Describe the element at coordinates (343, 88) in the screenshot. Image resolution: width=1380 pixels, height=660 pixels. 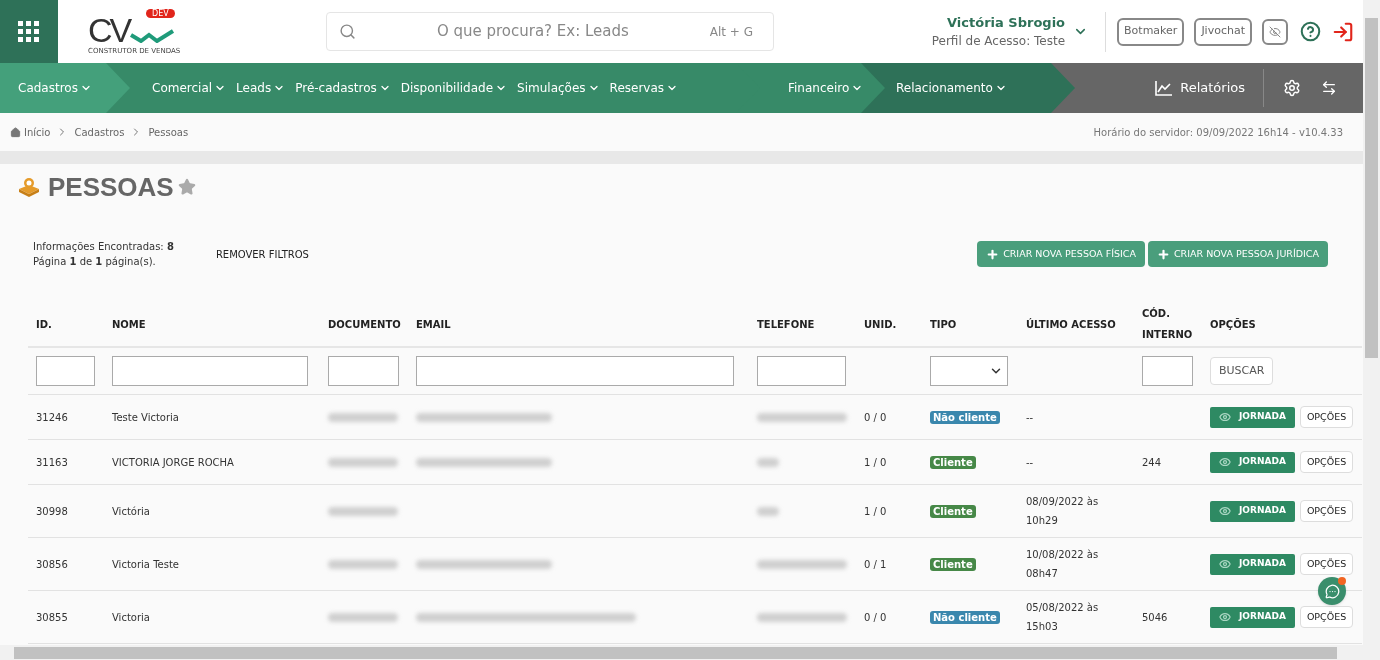
I see `nav-menu-item: Pré-cadastros` at that location.